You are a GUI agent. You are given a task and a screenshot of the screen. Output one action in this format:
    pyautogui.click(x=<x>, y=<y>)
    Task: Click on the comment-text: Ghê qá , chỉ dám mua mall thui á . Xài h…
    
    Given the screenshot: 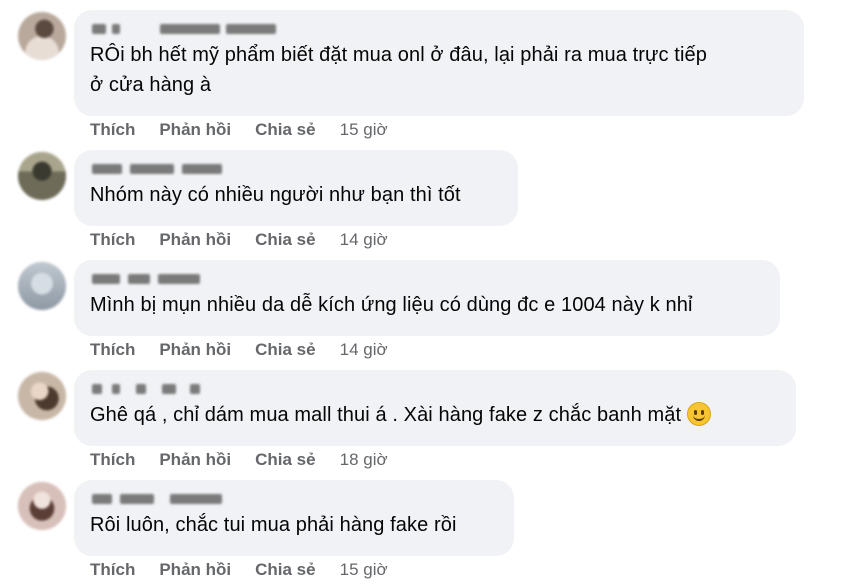 What is the action you would take?
    pyautogui.click(x=435, y=415)
    